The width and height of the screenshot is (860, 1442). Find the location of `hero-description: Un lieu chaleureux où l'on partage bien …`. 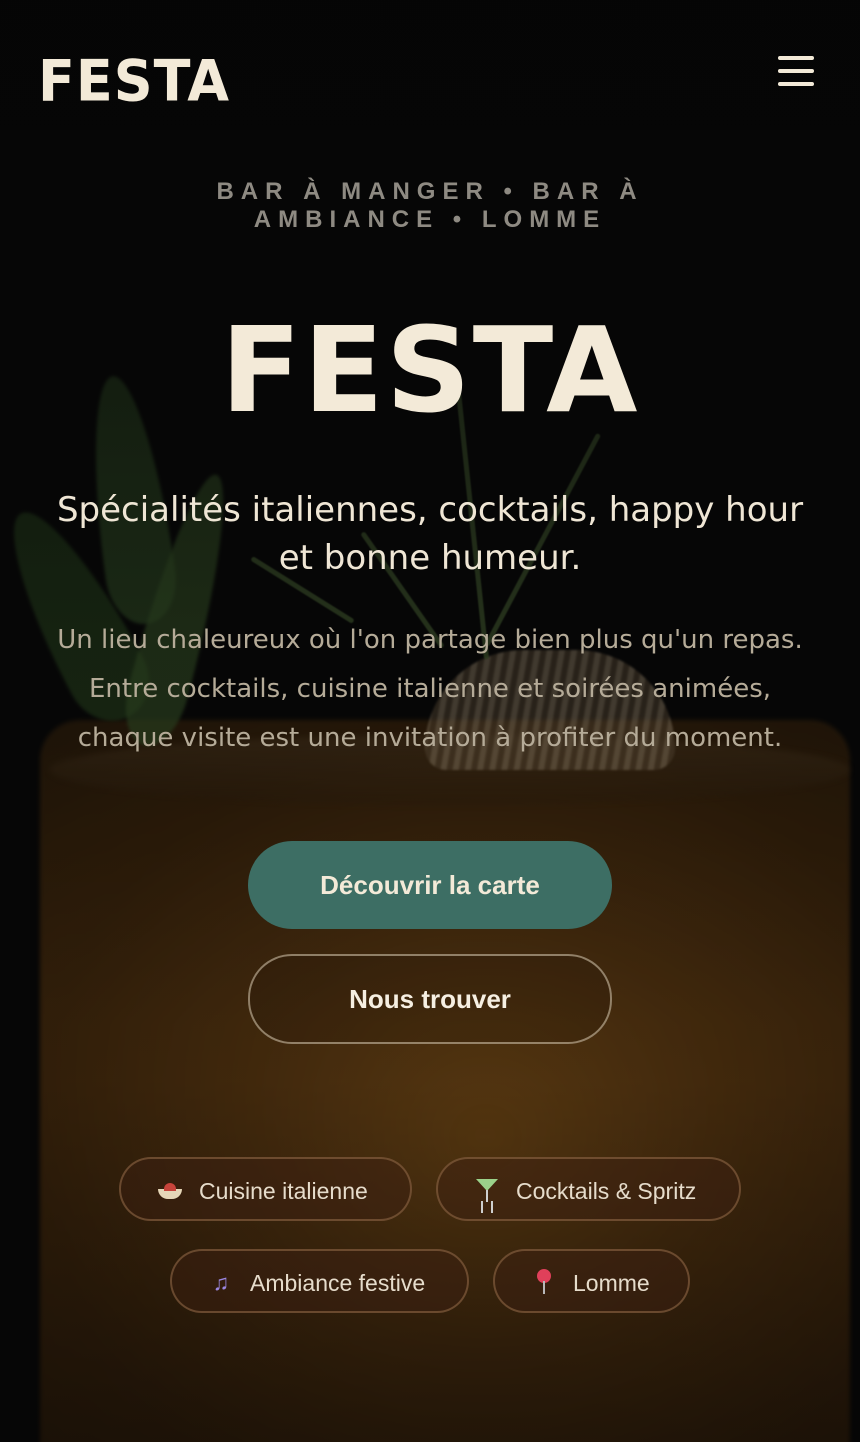

hero-description: Un lieu chaleureux où l'on partage bien … is located at coordinates (430, 689).